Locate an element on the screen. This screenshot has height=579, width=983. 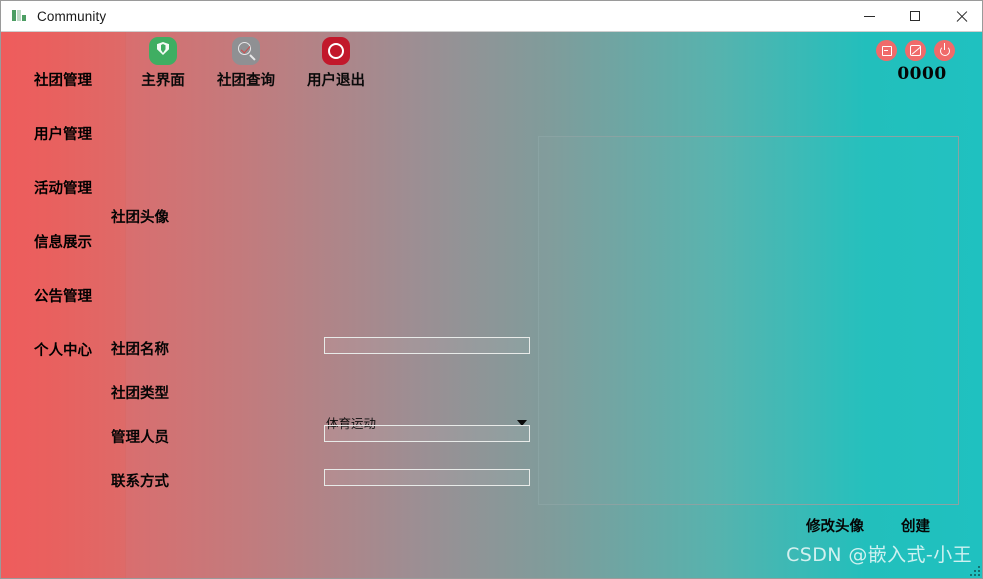
toolbar-button-user-logout: 用户退出 is located at coordinates (336, 63).